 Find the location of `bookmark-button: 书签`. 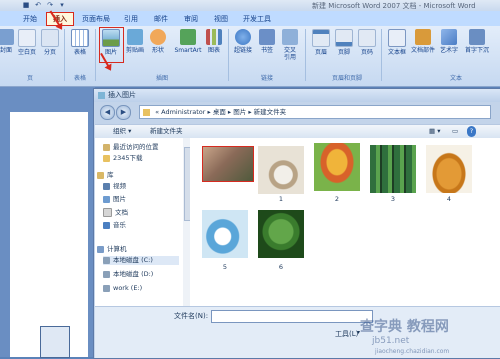

bookmark-button: 书签 is located at coordinates (267, 41).